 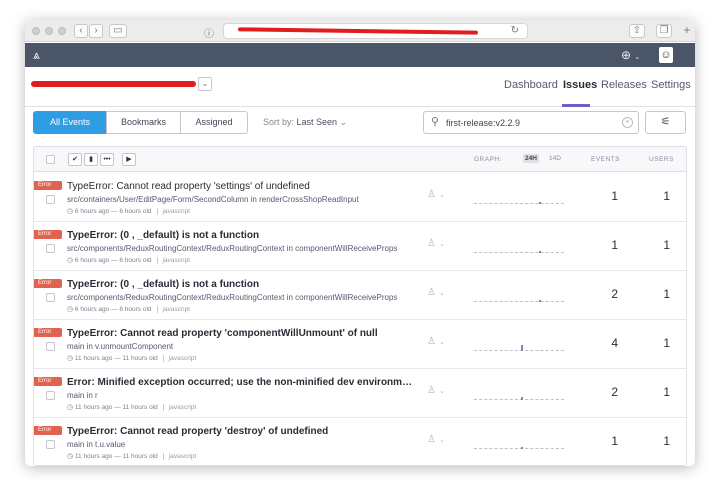 What do you see at coordinates (116, 407) in the screenshot?
I see `issue-time: 11 hours ago — 11 hours old` at bounding box center [116, 407].